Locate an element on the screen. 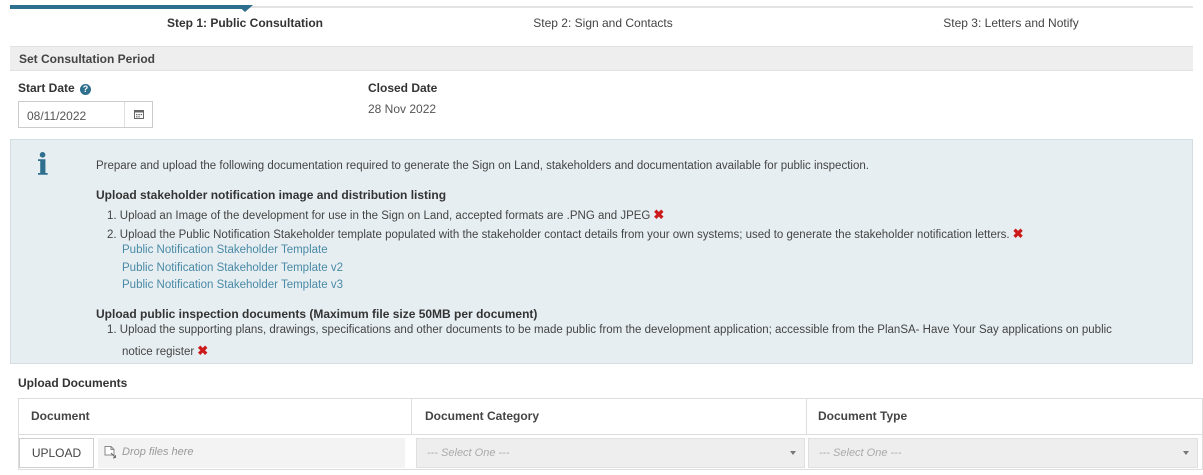 Image resolution: width=1203 pixels, height=475 pixels. file-upload-icon is located at coordinates (110, 452).